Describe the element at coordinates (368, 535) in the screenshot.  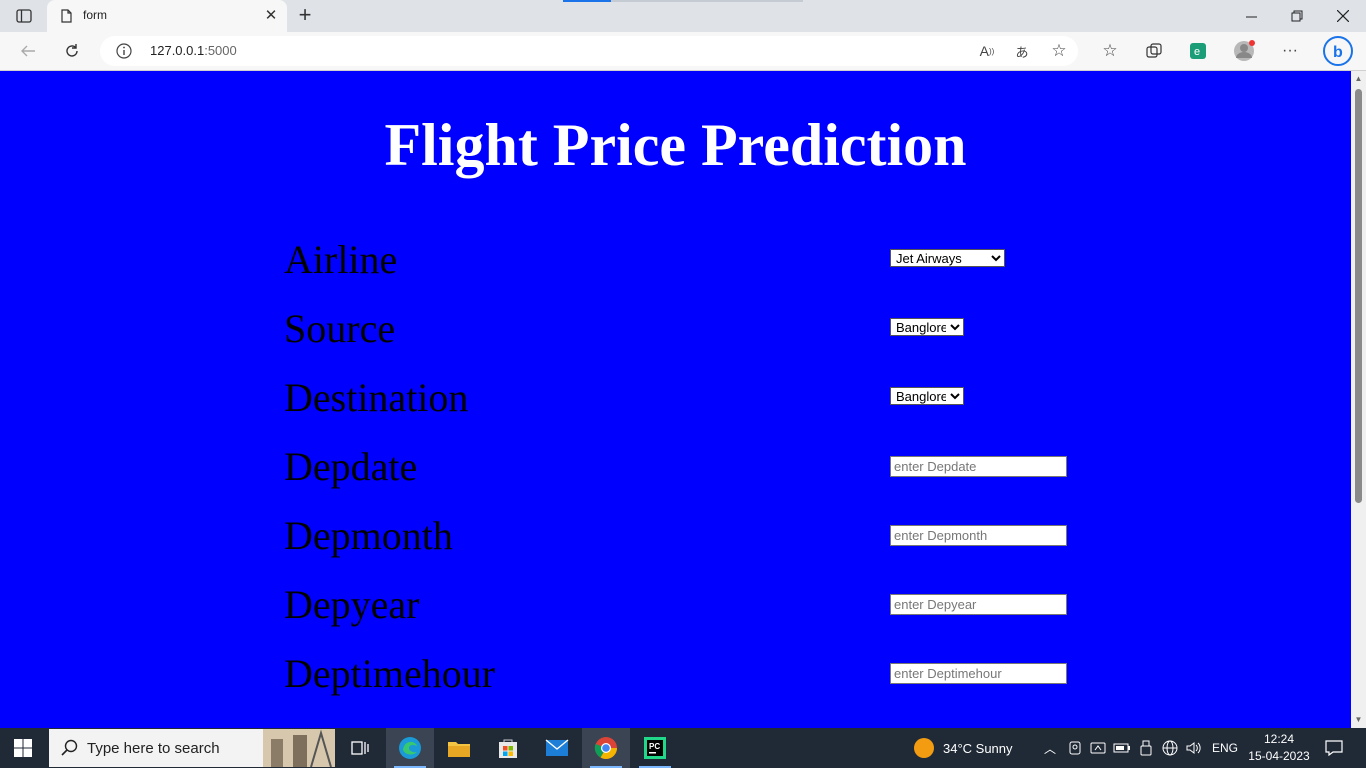
I see `depmonth-label: Depmonth` at that location.